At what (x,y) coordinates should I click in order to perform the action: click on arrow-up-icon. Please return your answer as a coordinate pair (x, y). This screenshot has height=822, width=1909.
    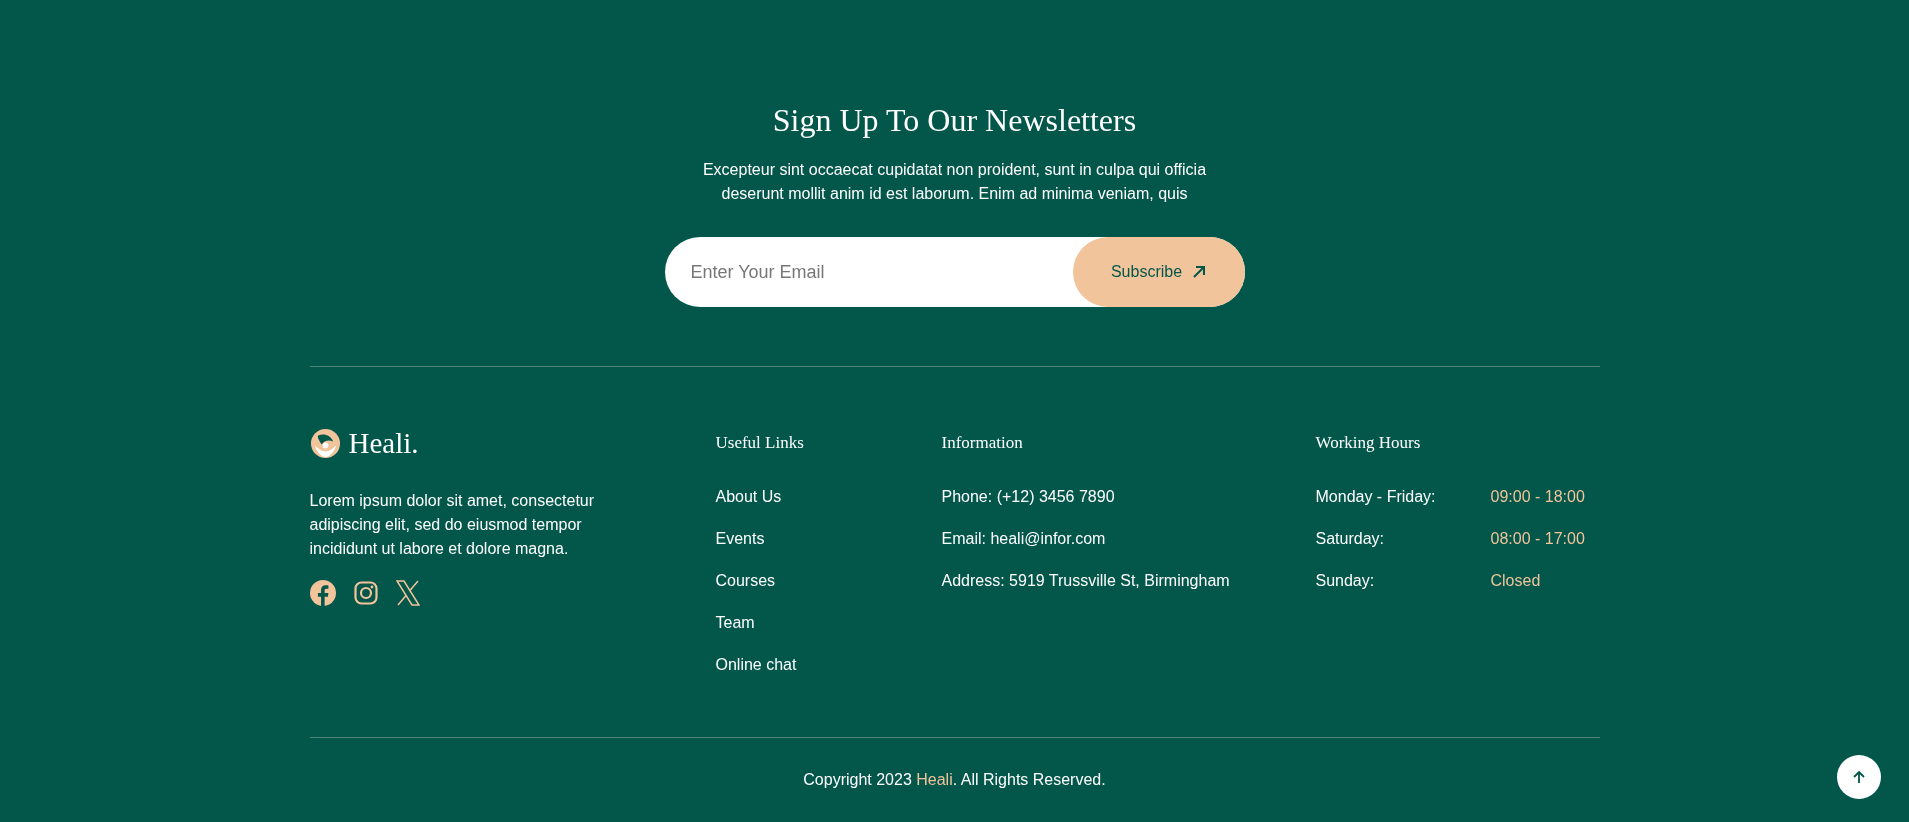
    Looking at the image, I should click on (1859, 777).